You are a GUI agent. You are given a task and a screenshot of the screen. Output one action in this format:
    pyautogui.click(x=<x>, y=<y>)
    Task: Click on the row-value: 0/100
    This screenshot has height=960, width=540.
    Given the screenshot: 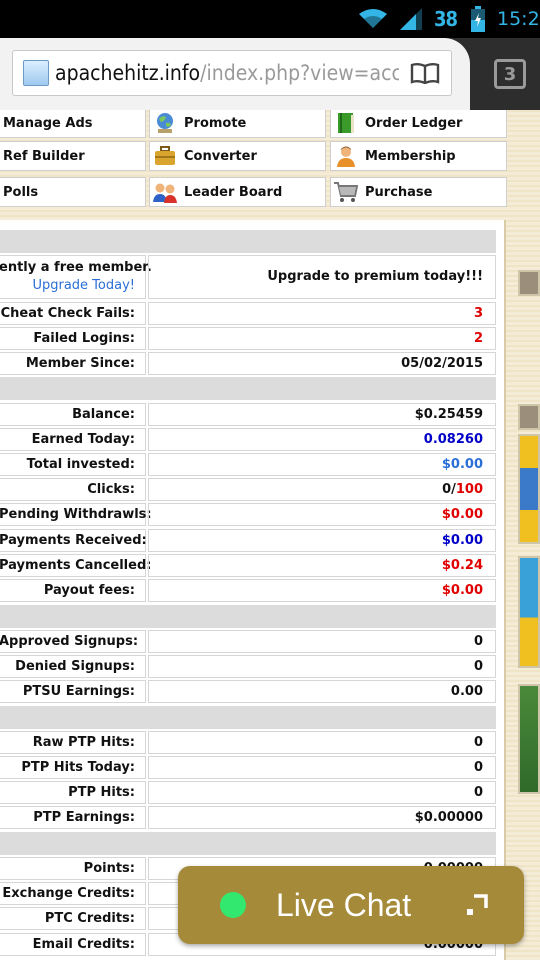 What is the action you would take?
    pyautogui.click(x=322, y=489)
    